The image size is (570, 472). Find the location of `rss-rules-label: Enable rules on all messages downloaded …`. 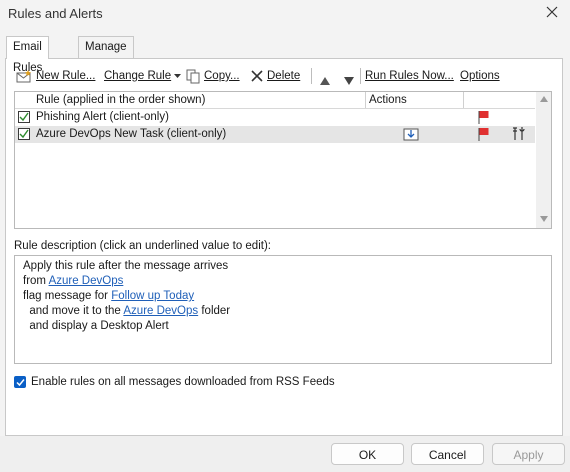

rss-rules-label: Enable rules on all messages downloaded … is located at coordinates (183, 382).